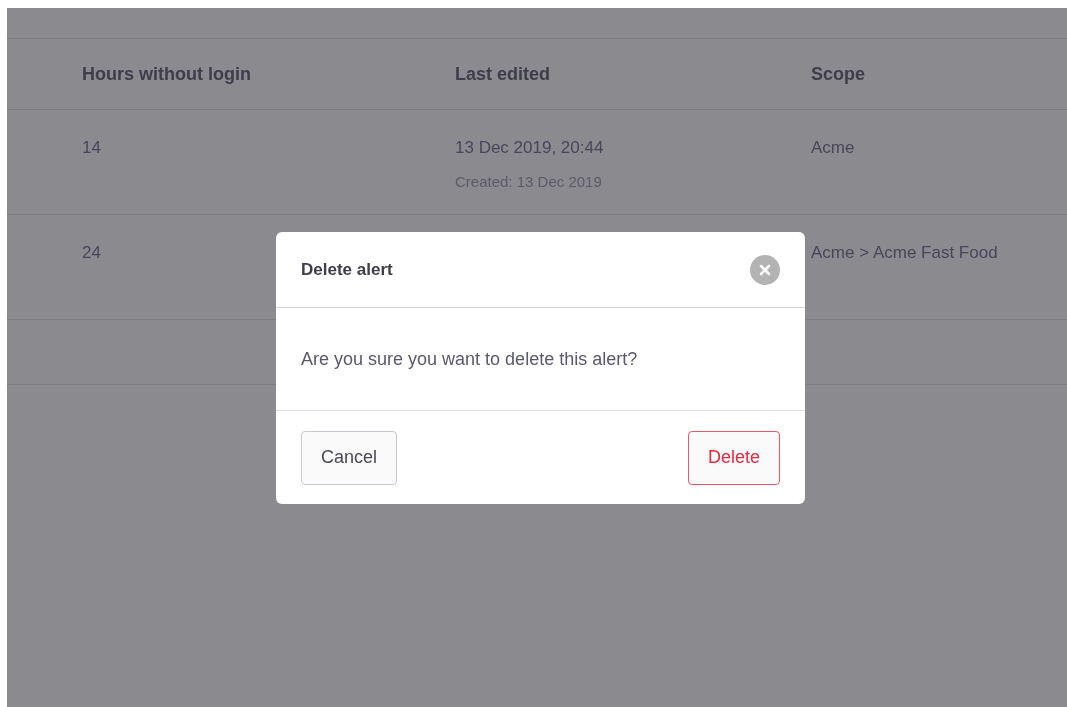 This screenshot has width=1067, height=707. Describe the element at coordinates (905, 253) in the screenshot. I see `table-cell-text: Acme > Acme Fast Food` at that location.